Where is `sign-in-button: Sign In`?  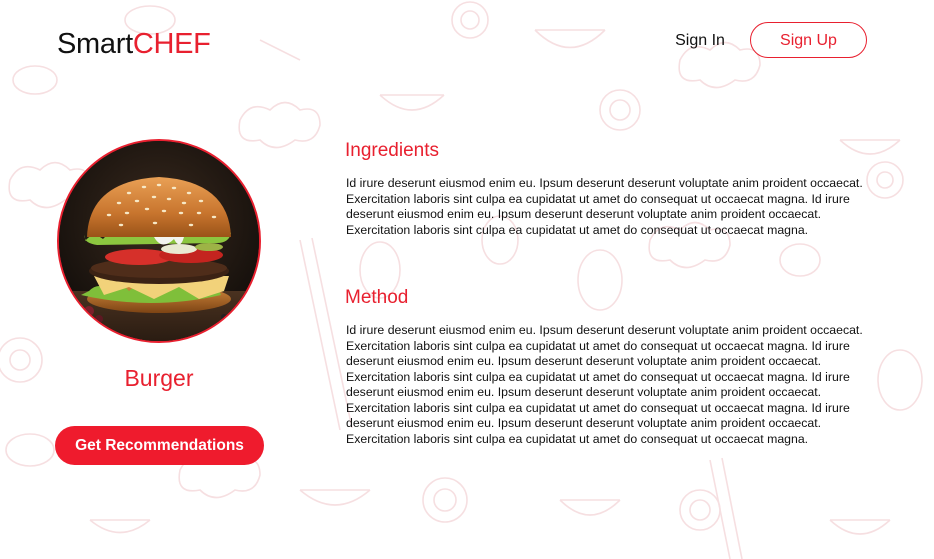 sign-in-button: Sign In is located at coordinates (700, 41).